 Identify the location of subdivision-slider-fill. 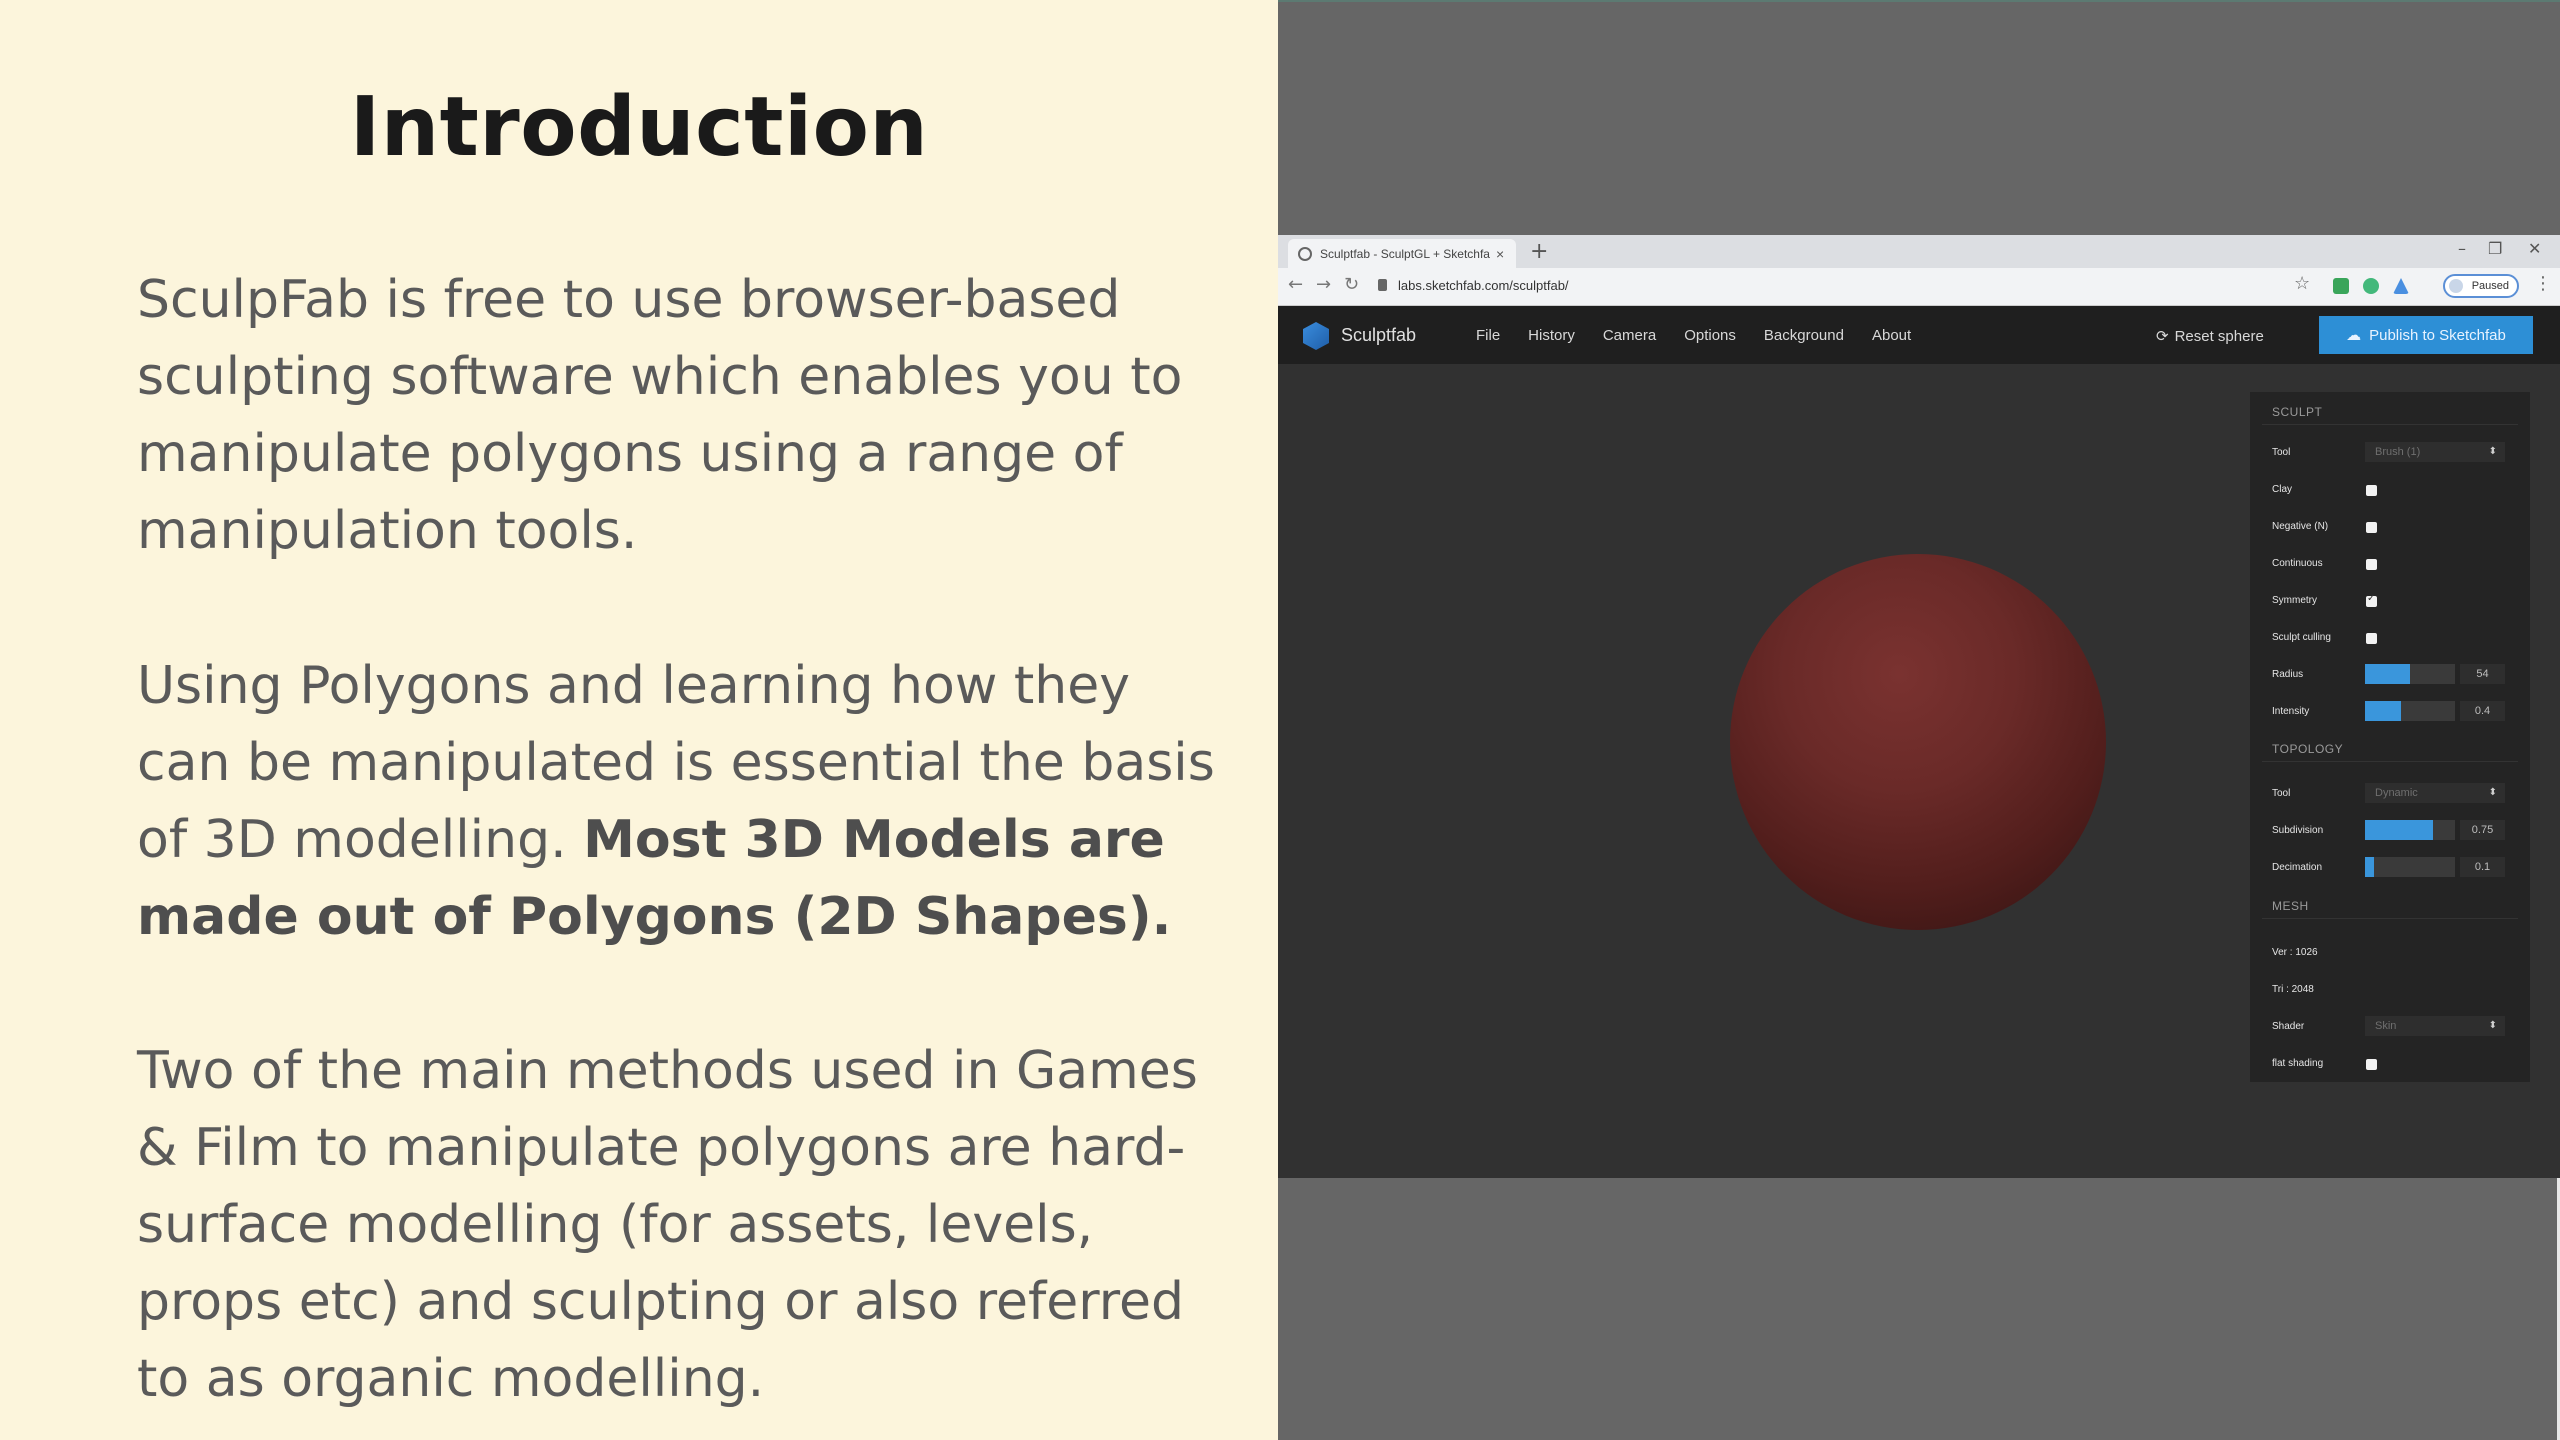
(2399, 830).